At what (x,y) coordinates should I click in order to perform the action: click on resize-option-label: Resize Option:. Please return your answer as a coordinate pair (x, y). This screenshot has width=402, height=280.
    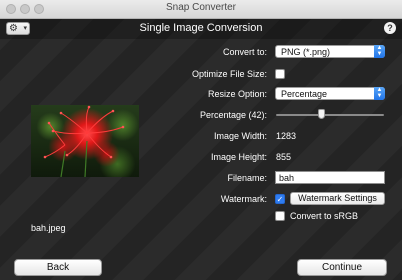
    Looking at the image, I should click on (237, 94).